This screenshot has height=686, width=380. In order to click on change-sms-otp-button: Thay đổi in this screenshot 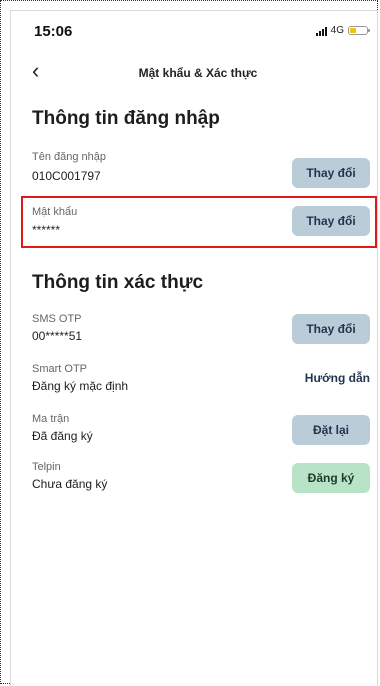, I will do `click(331, 329)`.